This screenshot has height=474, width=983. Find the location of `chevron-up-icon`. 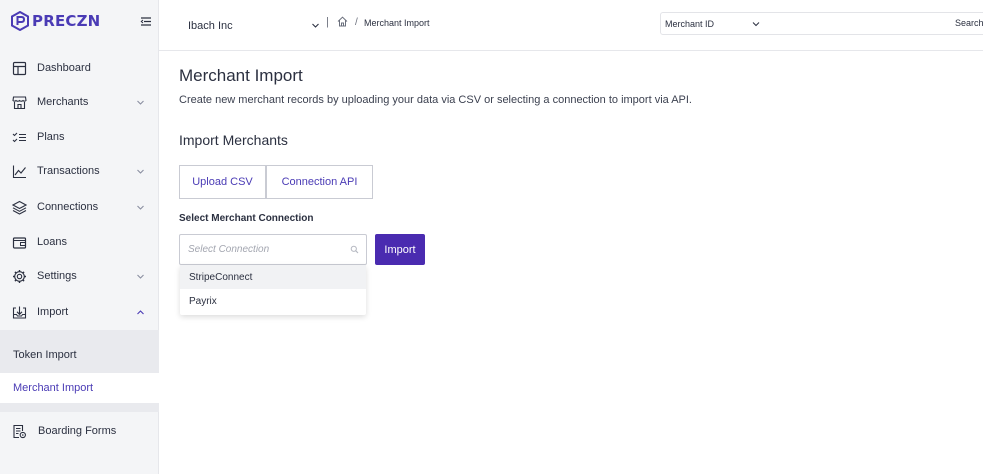

chevron-up-icon is located at coordinates (140, 312).